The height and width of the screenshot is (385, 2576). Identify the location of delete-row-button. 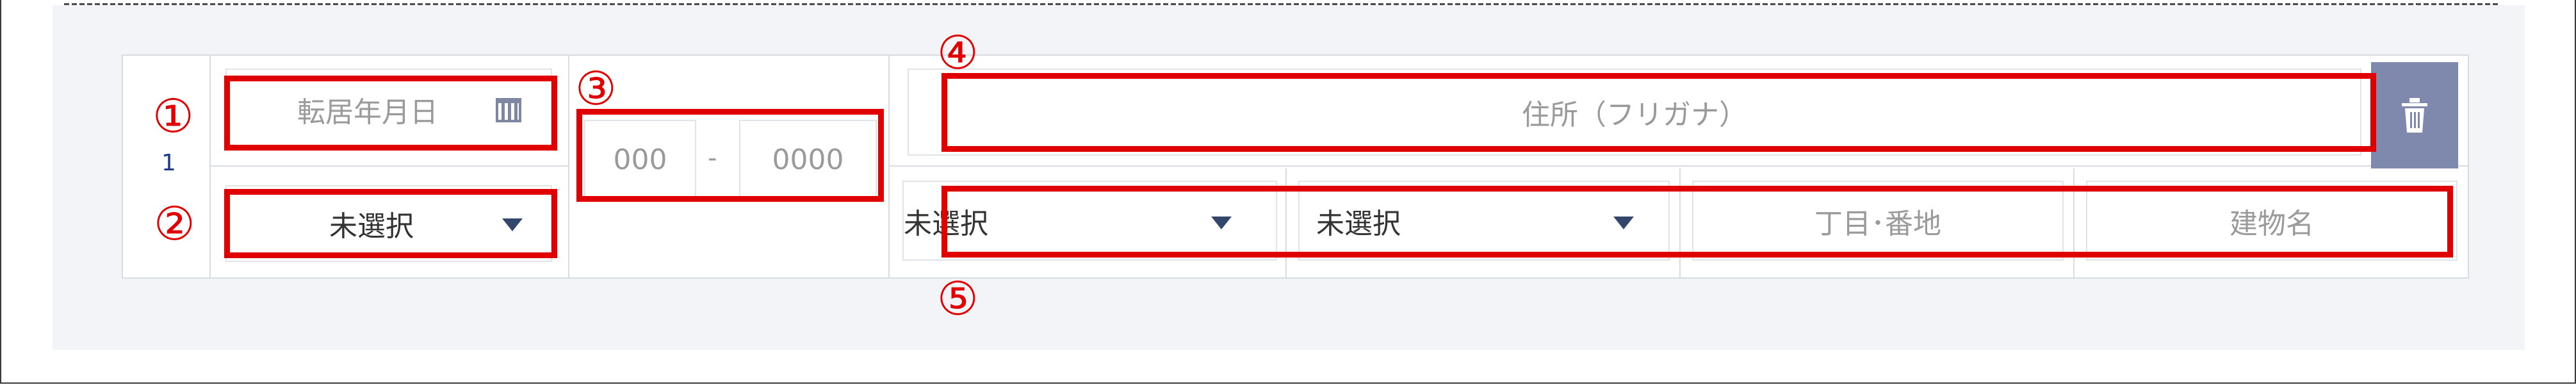
(2414, 115).